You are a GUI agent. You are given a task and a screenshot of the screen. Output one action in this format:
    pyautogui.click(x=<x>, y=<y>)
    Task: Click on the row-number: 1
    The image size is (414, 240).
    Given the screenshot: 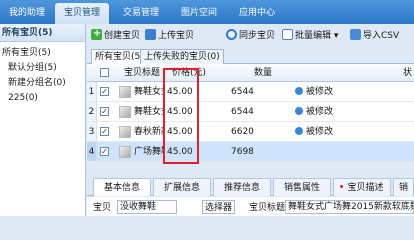 What is the action you would take?
    pyautogui.click(x=92, y=91)
    